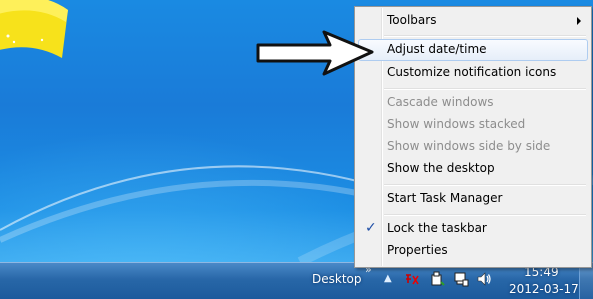  What do you see at coordinates (337, 279) in the screenshot?
I see `desktop-toolbar-button: Desktop` at bounding box center [337, 279].